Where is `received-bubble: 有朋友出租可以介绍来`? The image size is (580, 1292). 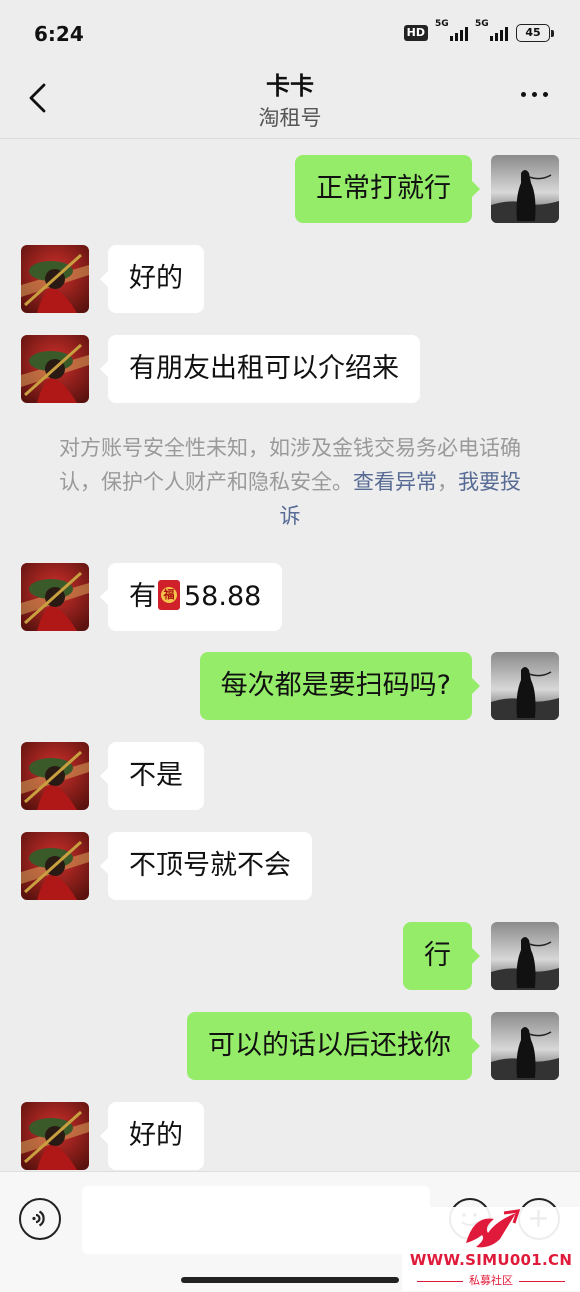
received-bubble: 有朋友出租可以介绍来 is located at coordinates (260, 369).